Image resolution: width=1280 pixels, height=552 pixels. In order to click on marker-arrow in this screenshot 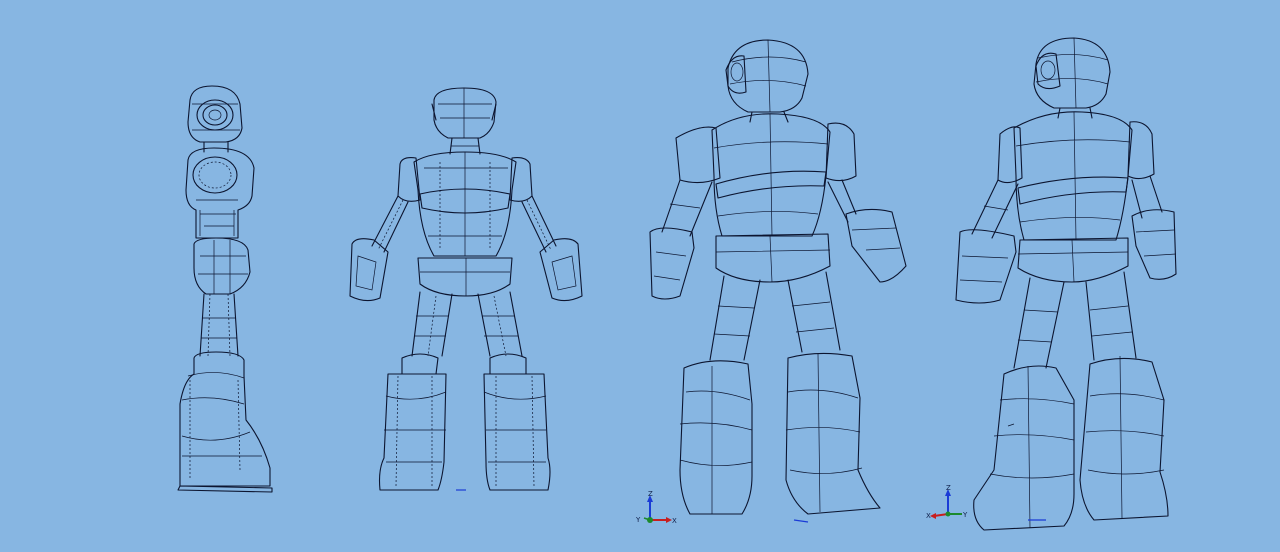, I will do `click(801, 521)`.